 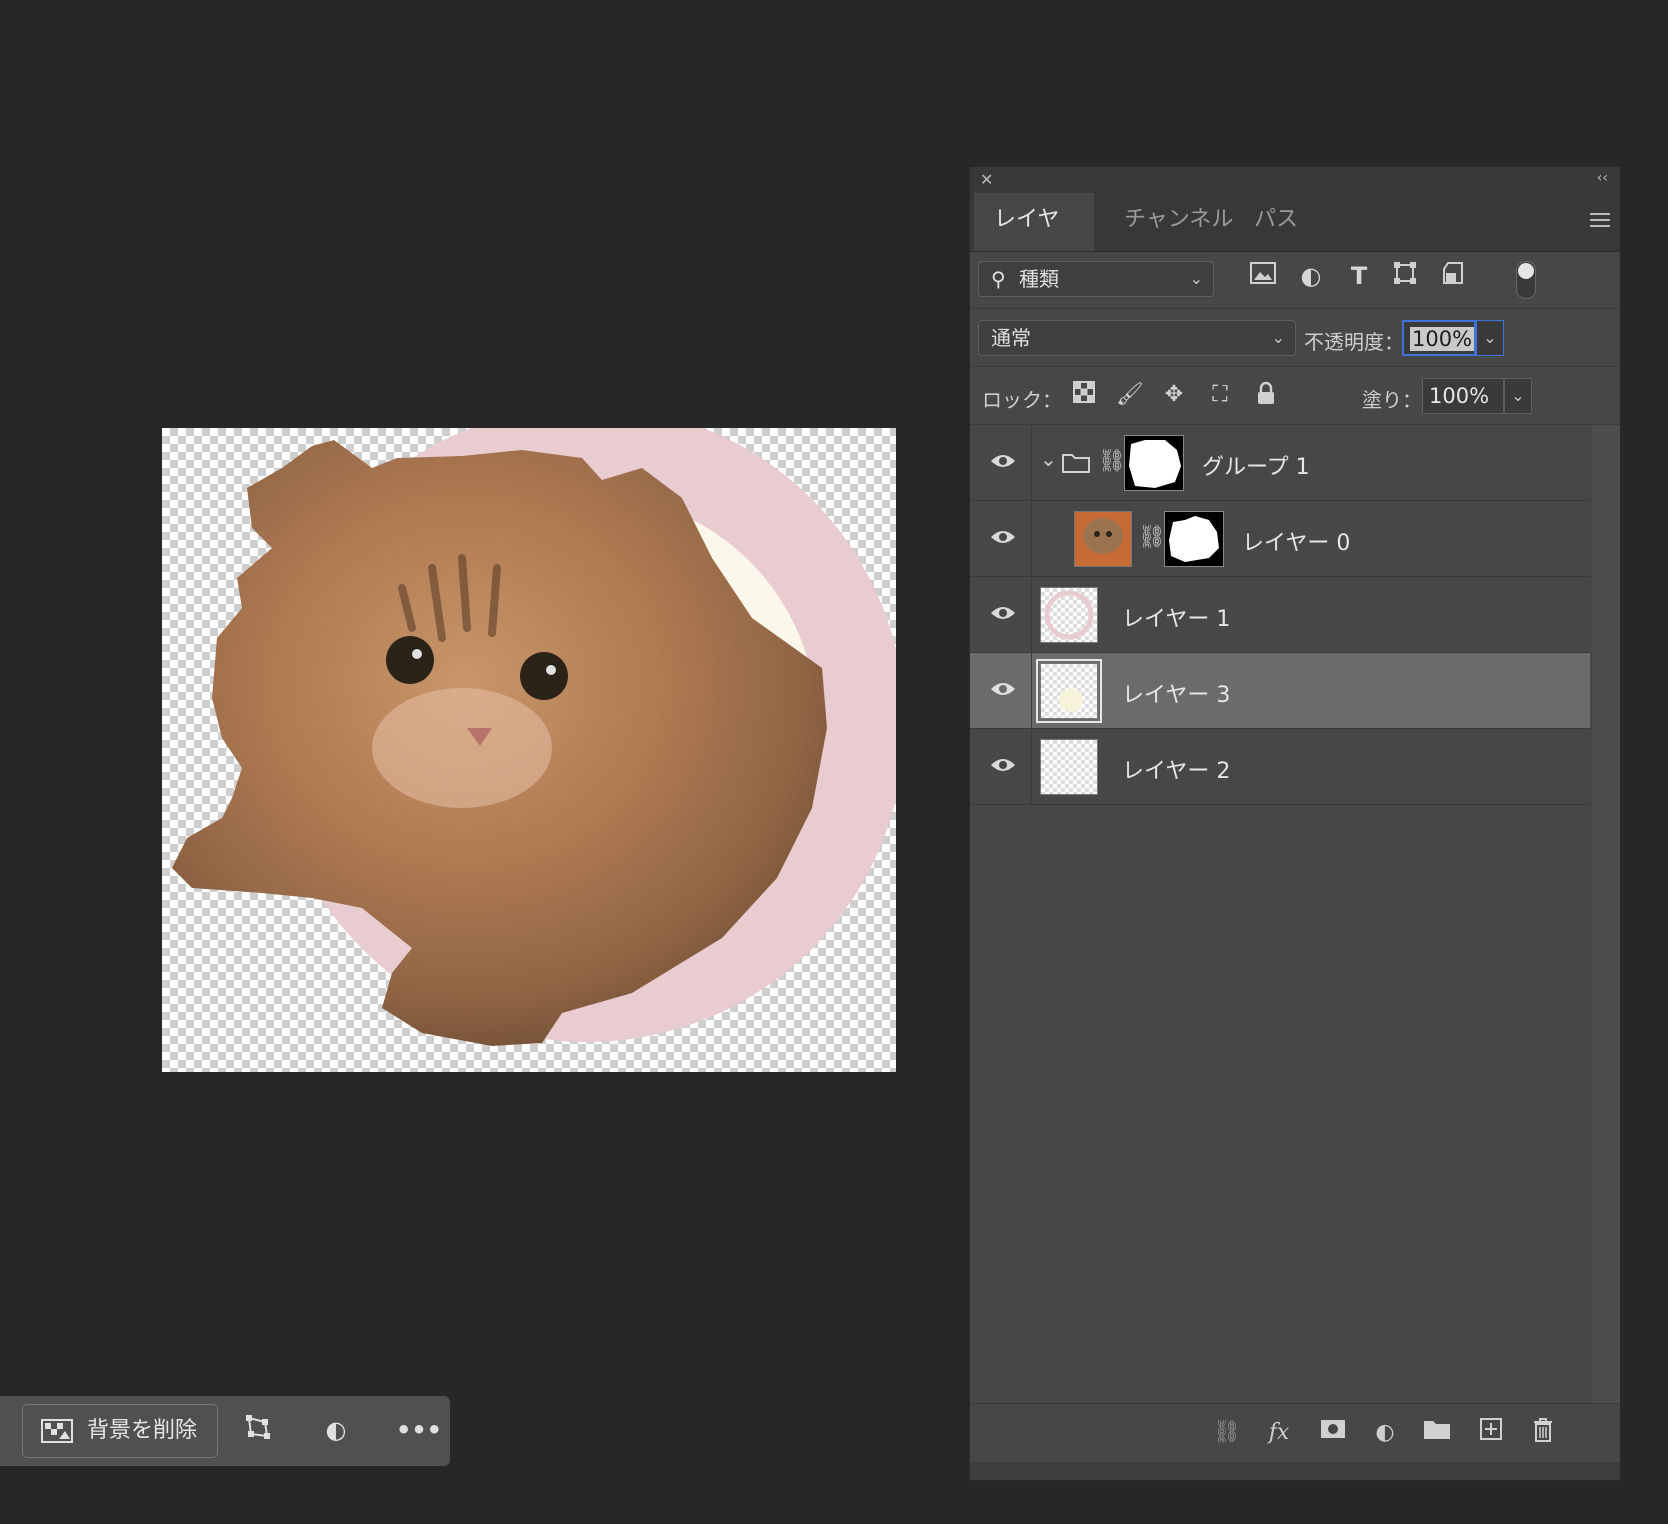 I want to click on filter-kind-label: 種類, so click(x=1039, y=279).